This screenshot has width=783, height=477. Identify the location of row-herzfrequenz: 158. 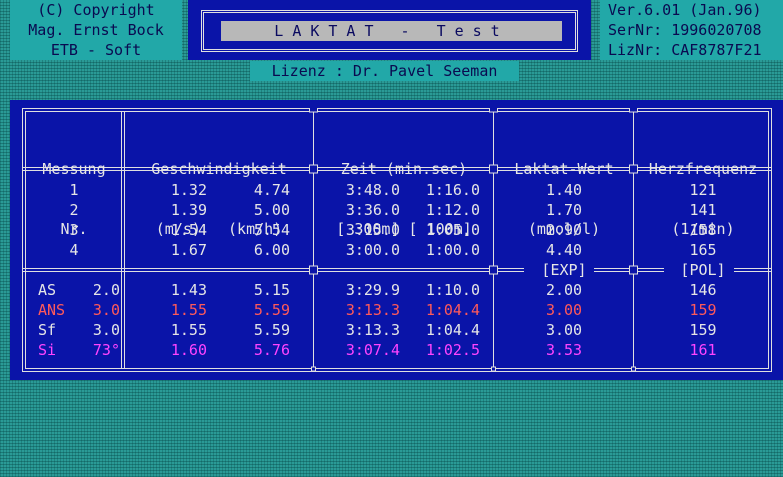
(703, 230).